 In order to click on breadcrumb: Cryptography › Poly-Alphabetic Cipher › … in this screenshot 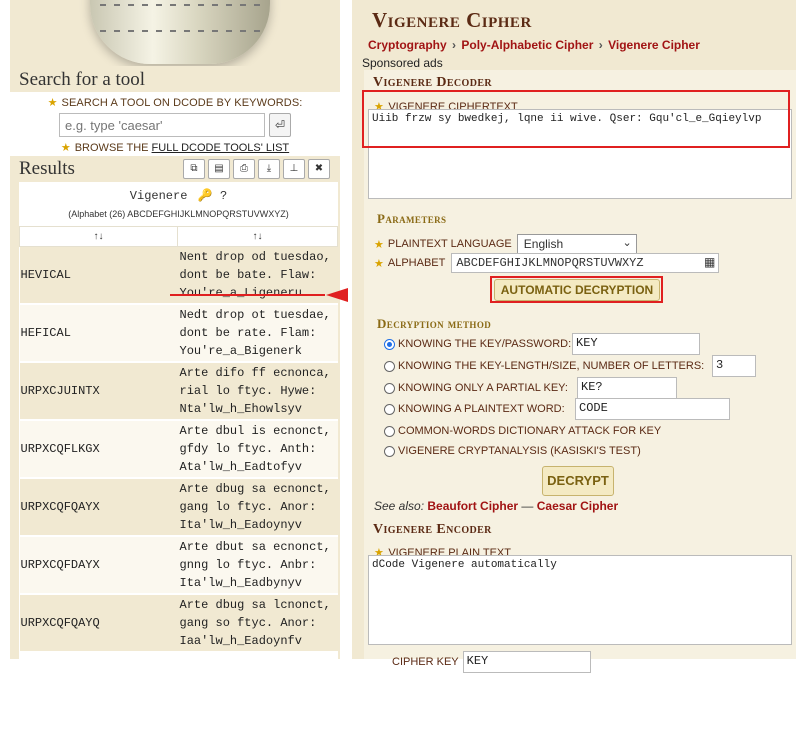, I will do `click(534, 45)`.